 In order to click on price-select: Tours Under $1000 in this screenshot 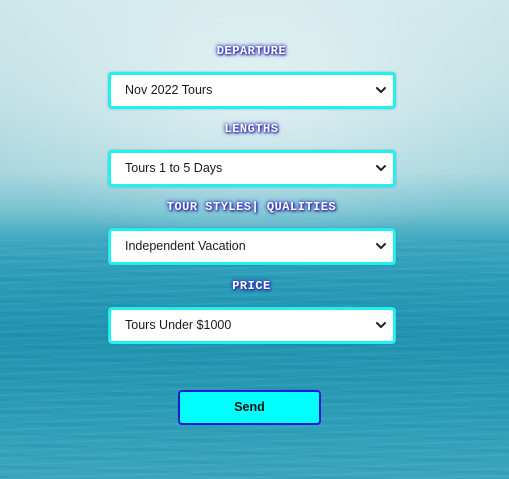, I will do `click(252, 325)`.